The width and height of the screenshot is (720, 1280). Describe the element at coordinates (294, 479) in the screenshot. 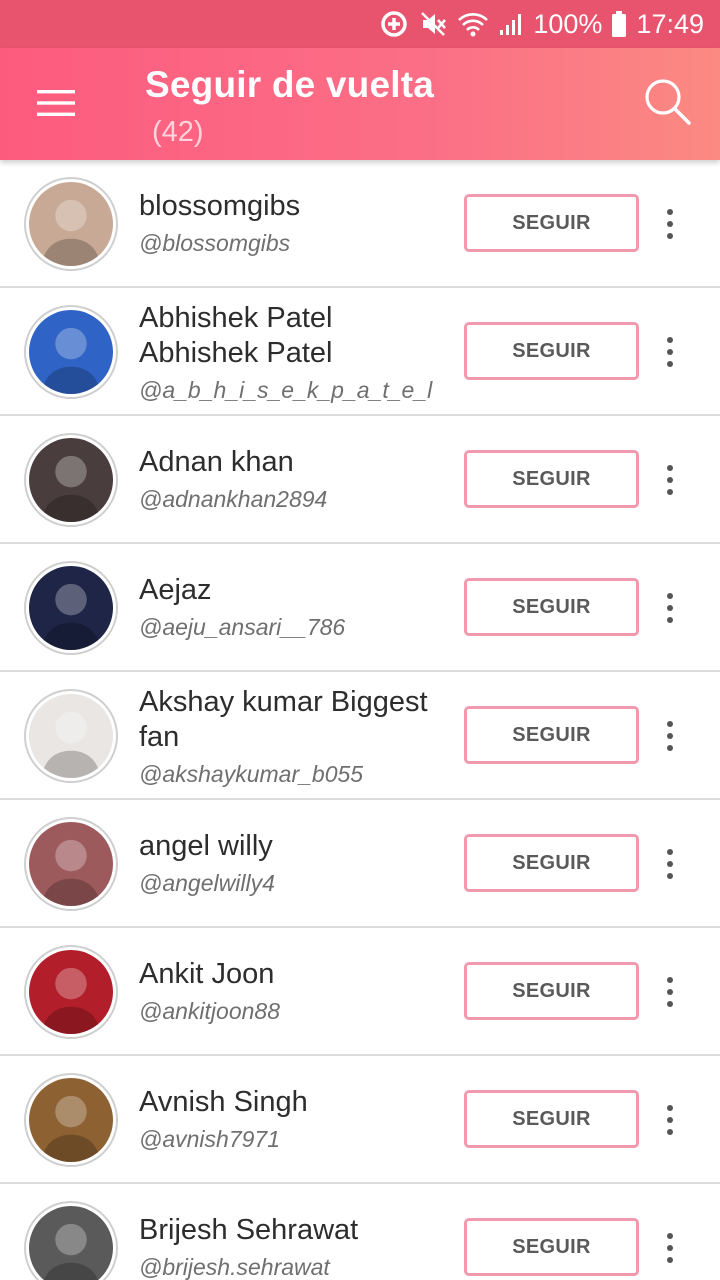

I see `user-info: Adnan khan @adnankhan2894` at that location.